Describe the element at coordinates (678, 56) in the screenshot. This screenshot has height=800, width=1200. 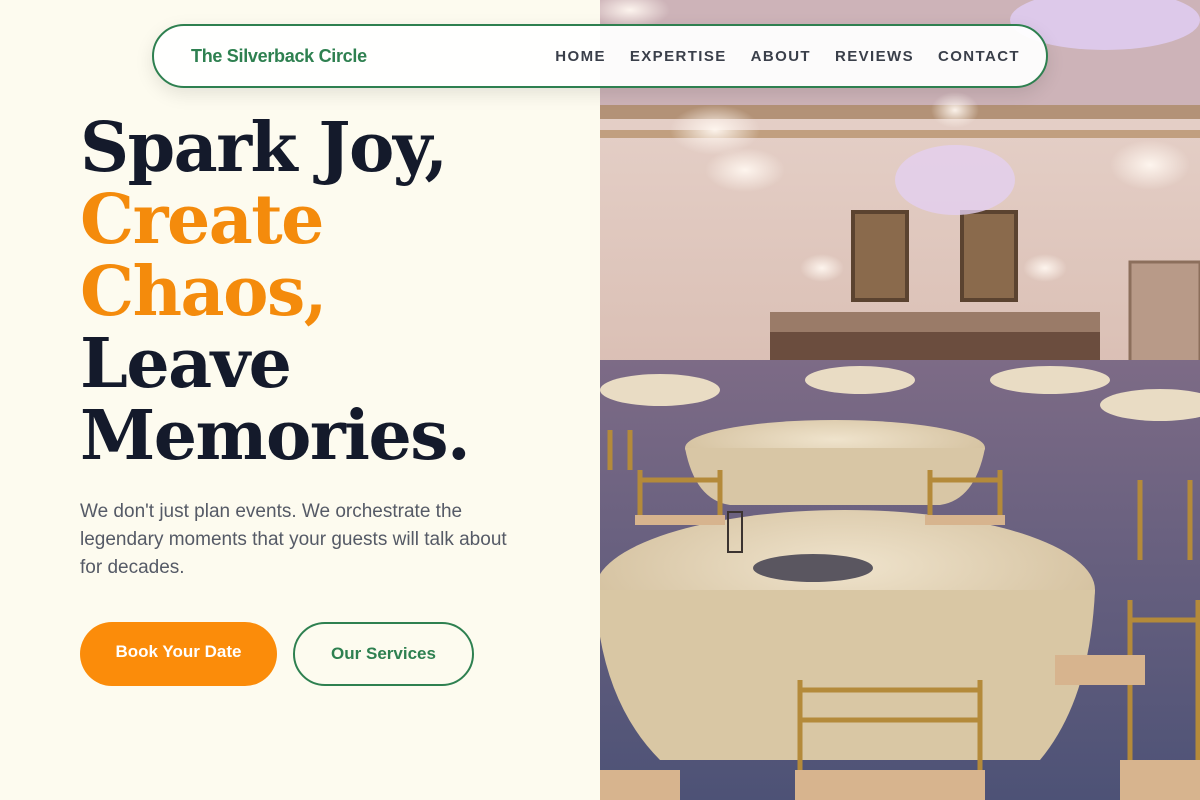
I see `nav-link-expertise: EXPERTISE` at that location.